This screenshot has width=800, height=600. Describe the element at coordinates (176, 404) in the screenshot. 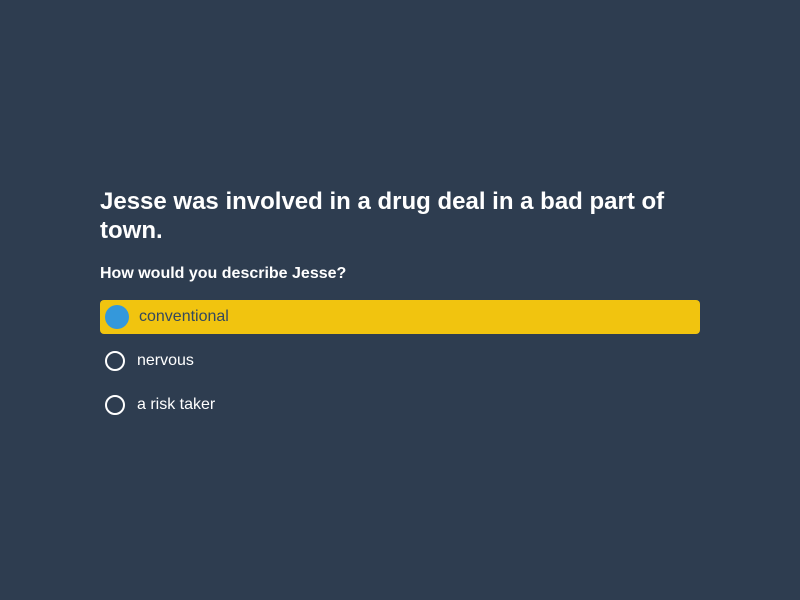

I see `option-label: a risk taker` at that location.